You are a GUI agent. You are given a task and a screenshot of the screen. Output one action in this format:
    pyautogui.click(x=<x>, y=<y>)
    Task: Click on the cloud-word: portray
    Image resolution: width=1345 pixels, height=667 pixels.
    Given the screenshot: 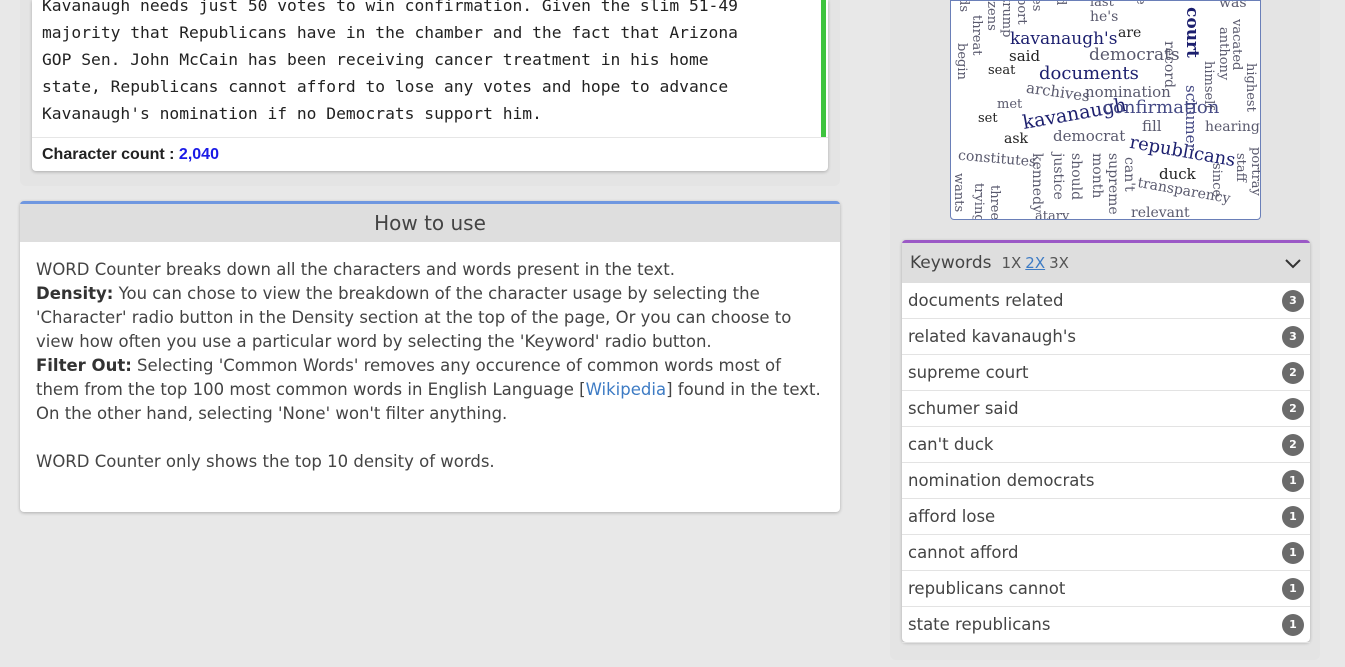 What is the action you would take?
    pyautogui.click(x=1254, y=171)
    